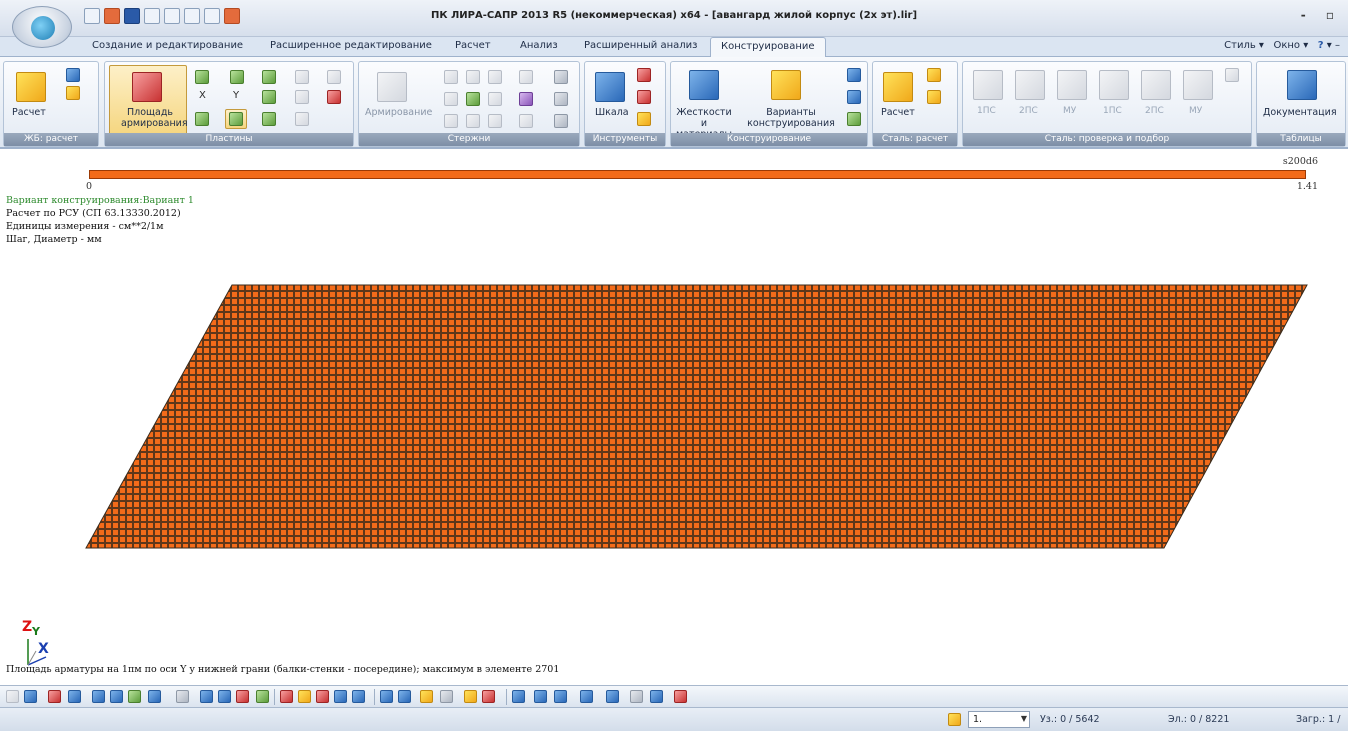  I want to click on design-variants-icon, so click(786, 85).